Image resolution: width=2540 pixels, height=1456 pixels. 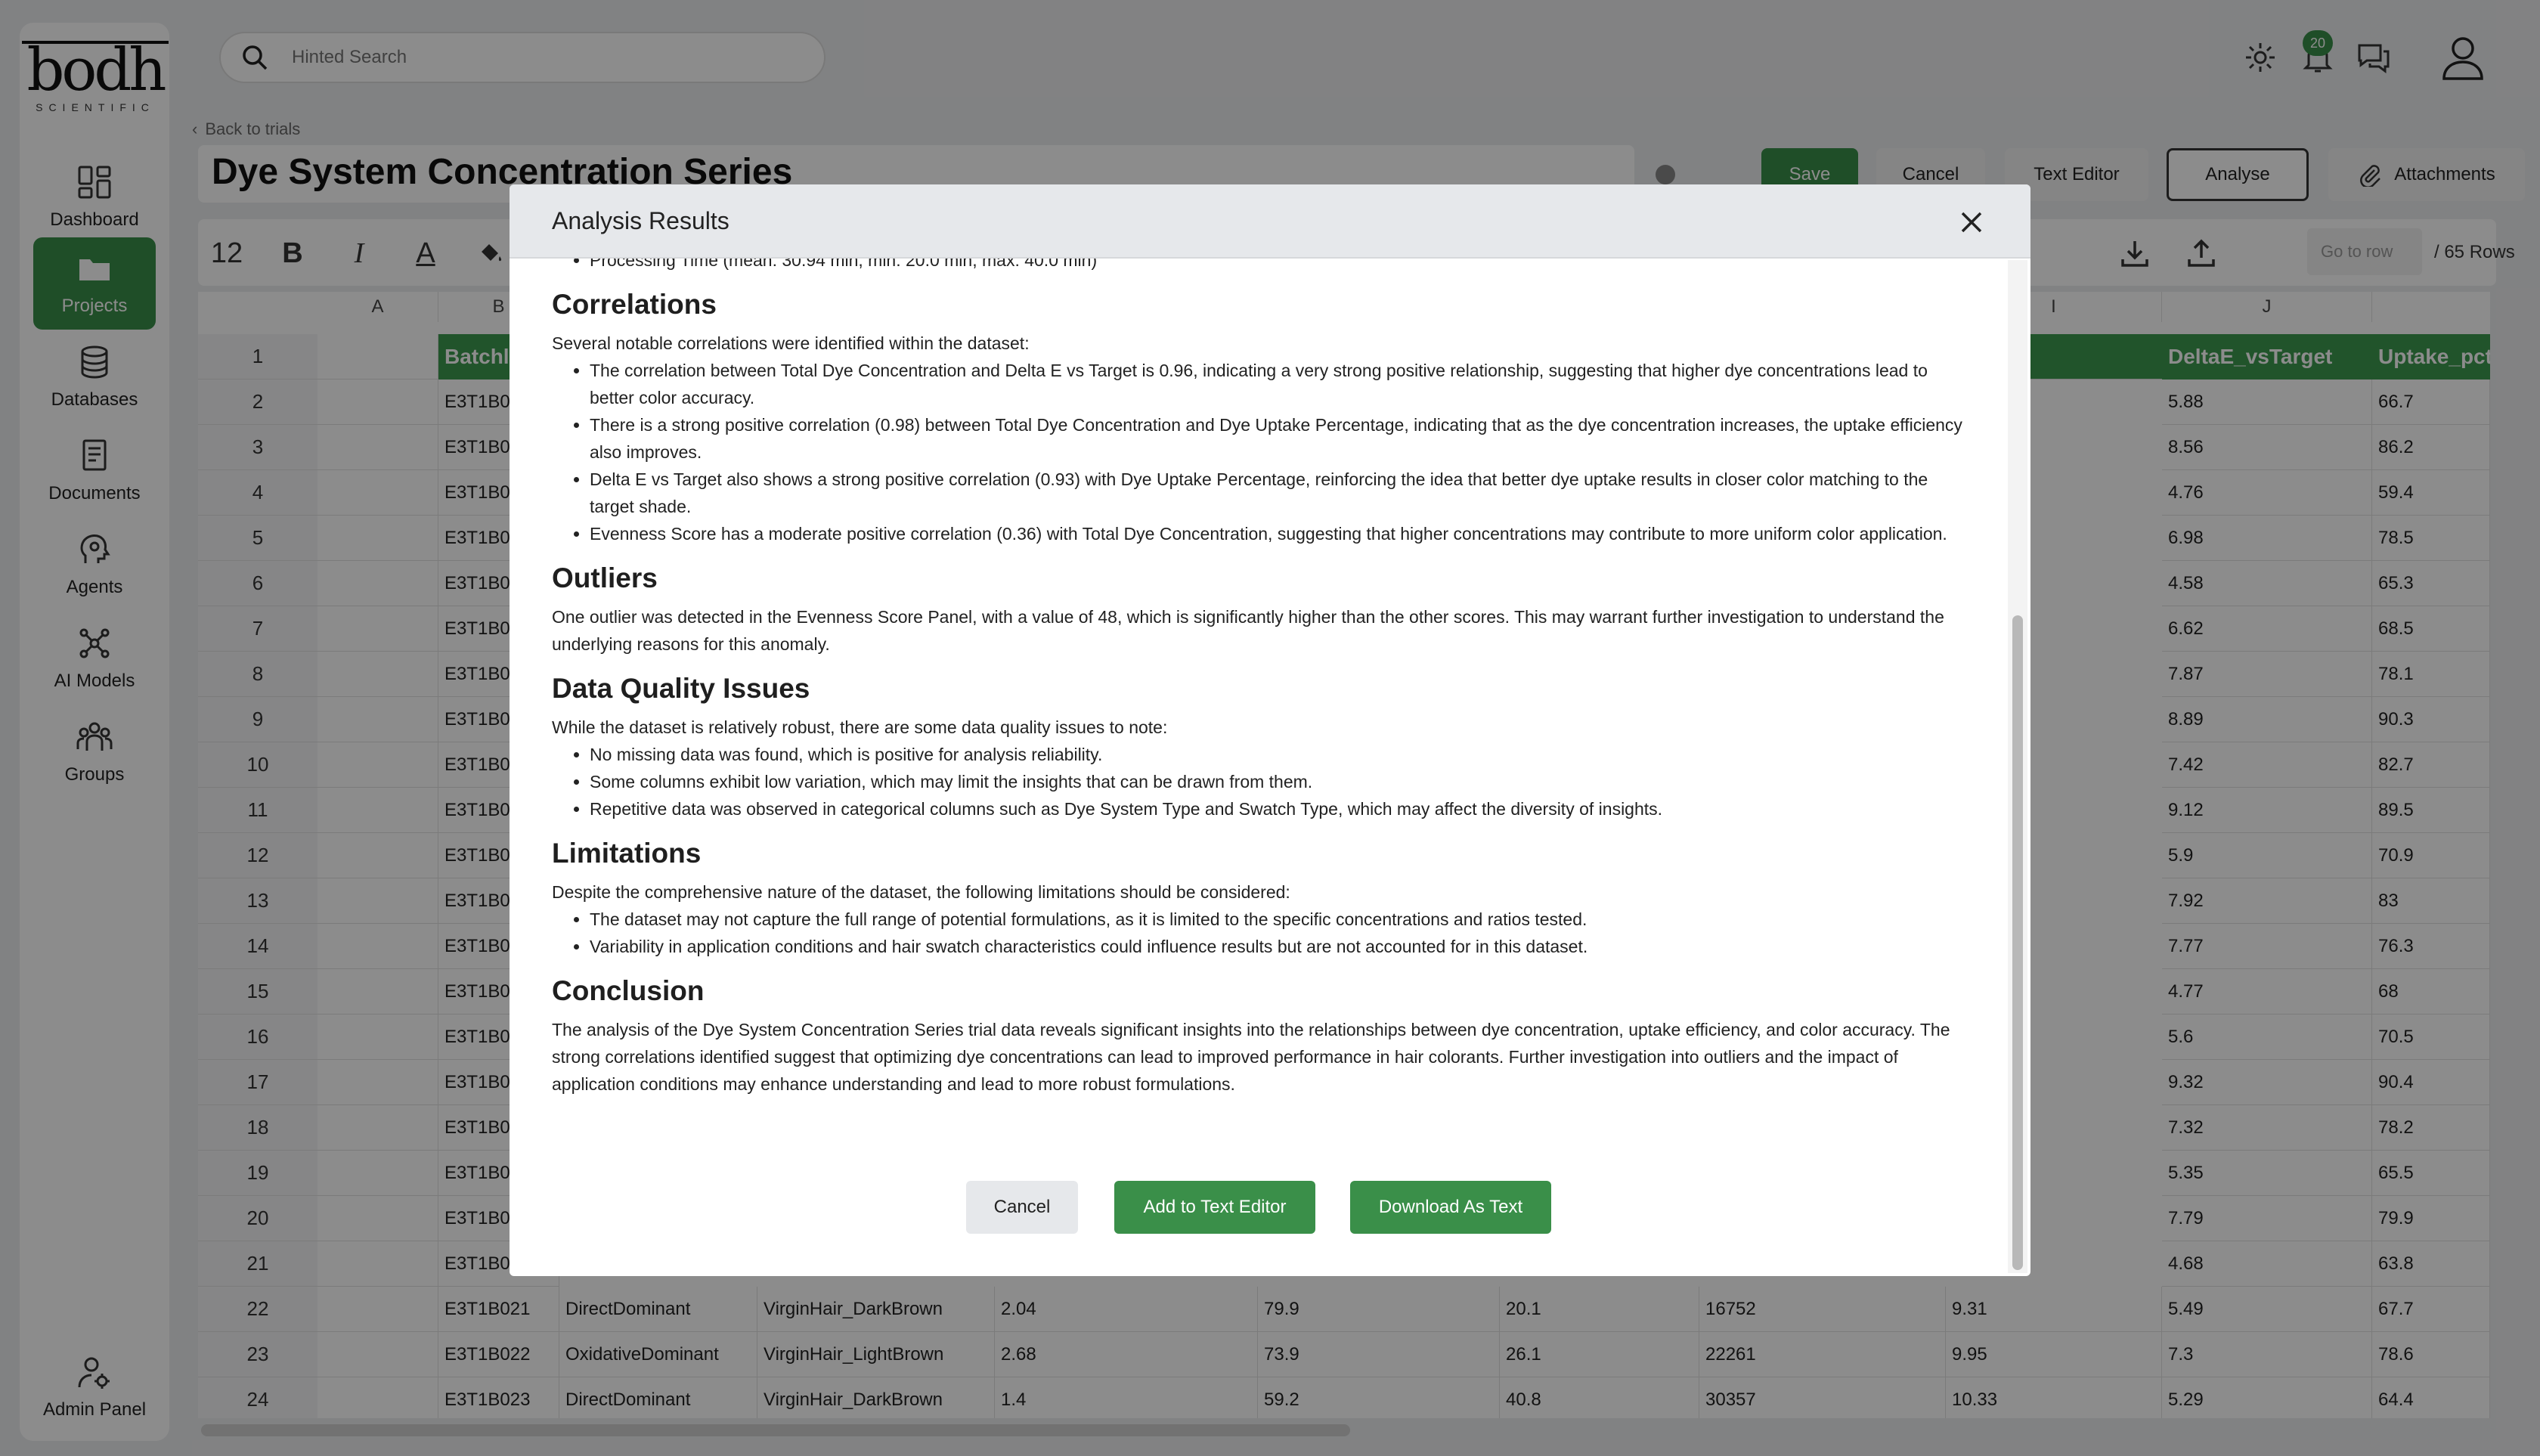 What do you see at coordinates (605, 577) in the screenshot?
I see `section-heading-outliers: Outliers` at bounding box center [605, 577].